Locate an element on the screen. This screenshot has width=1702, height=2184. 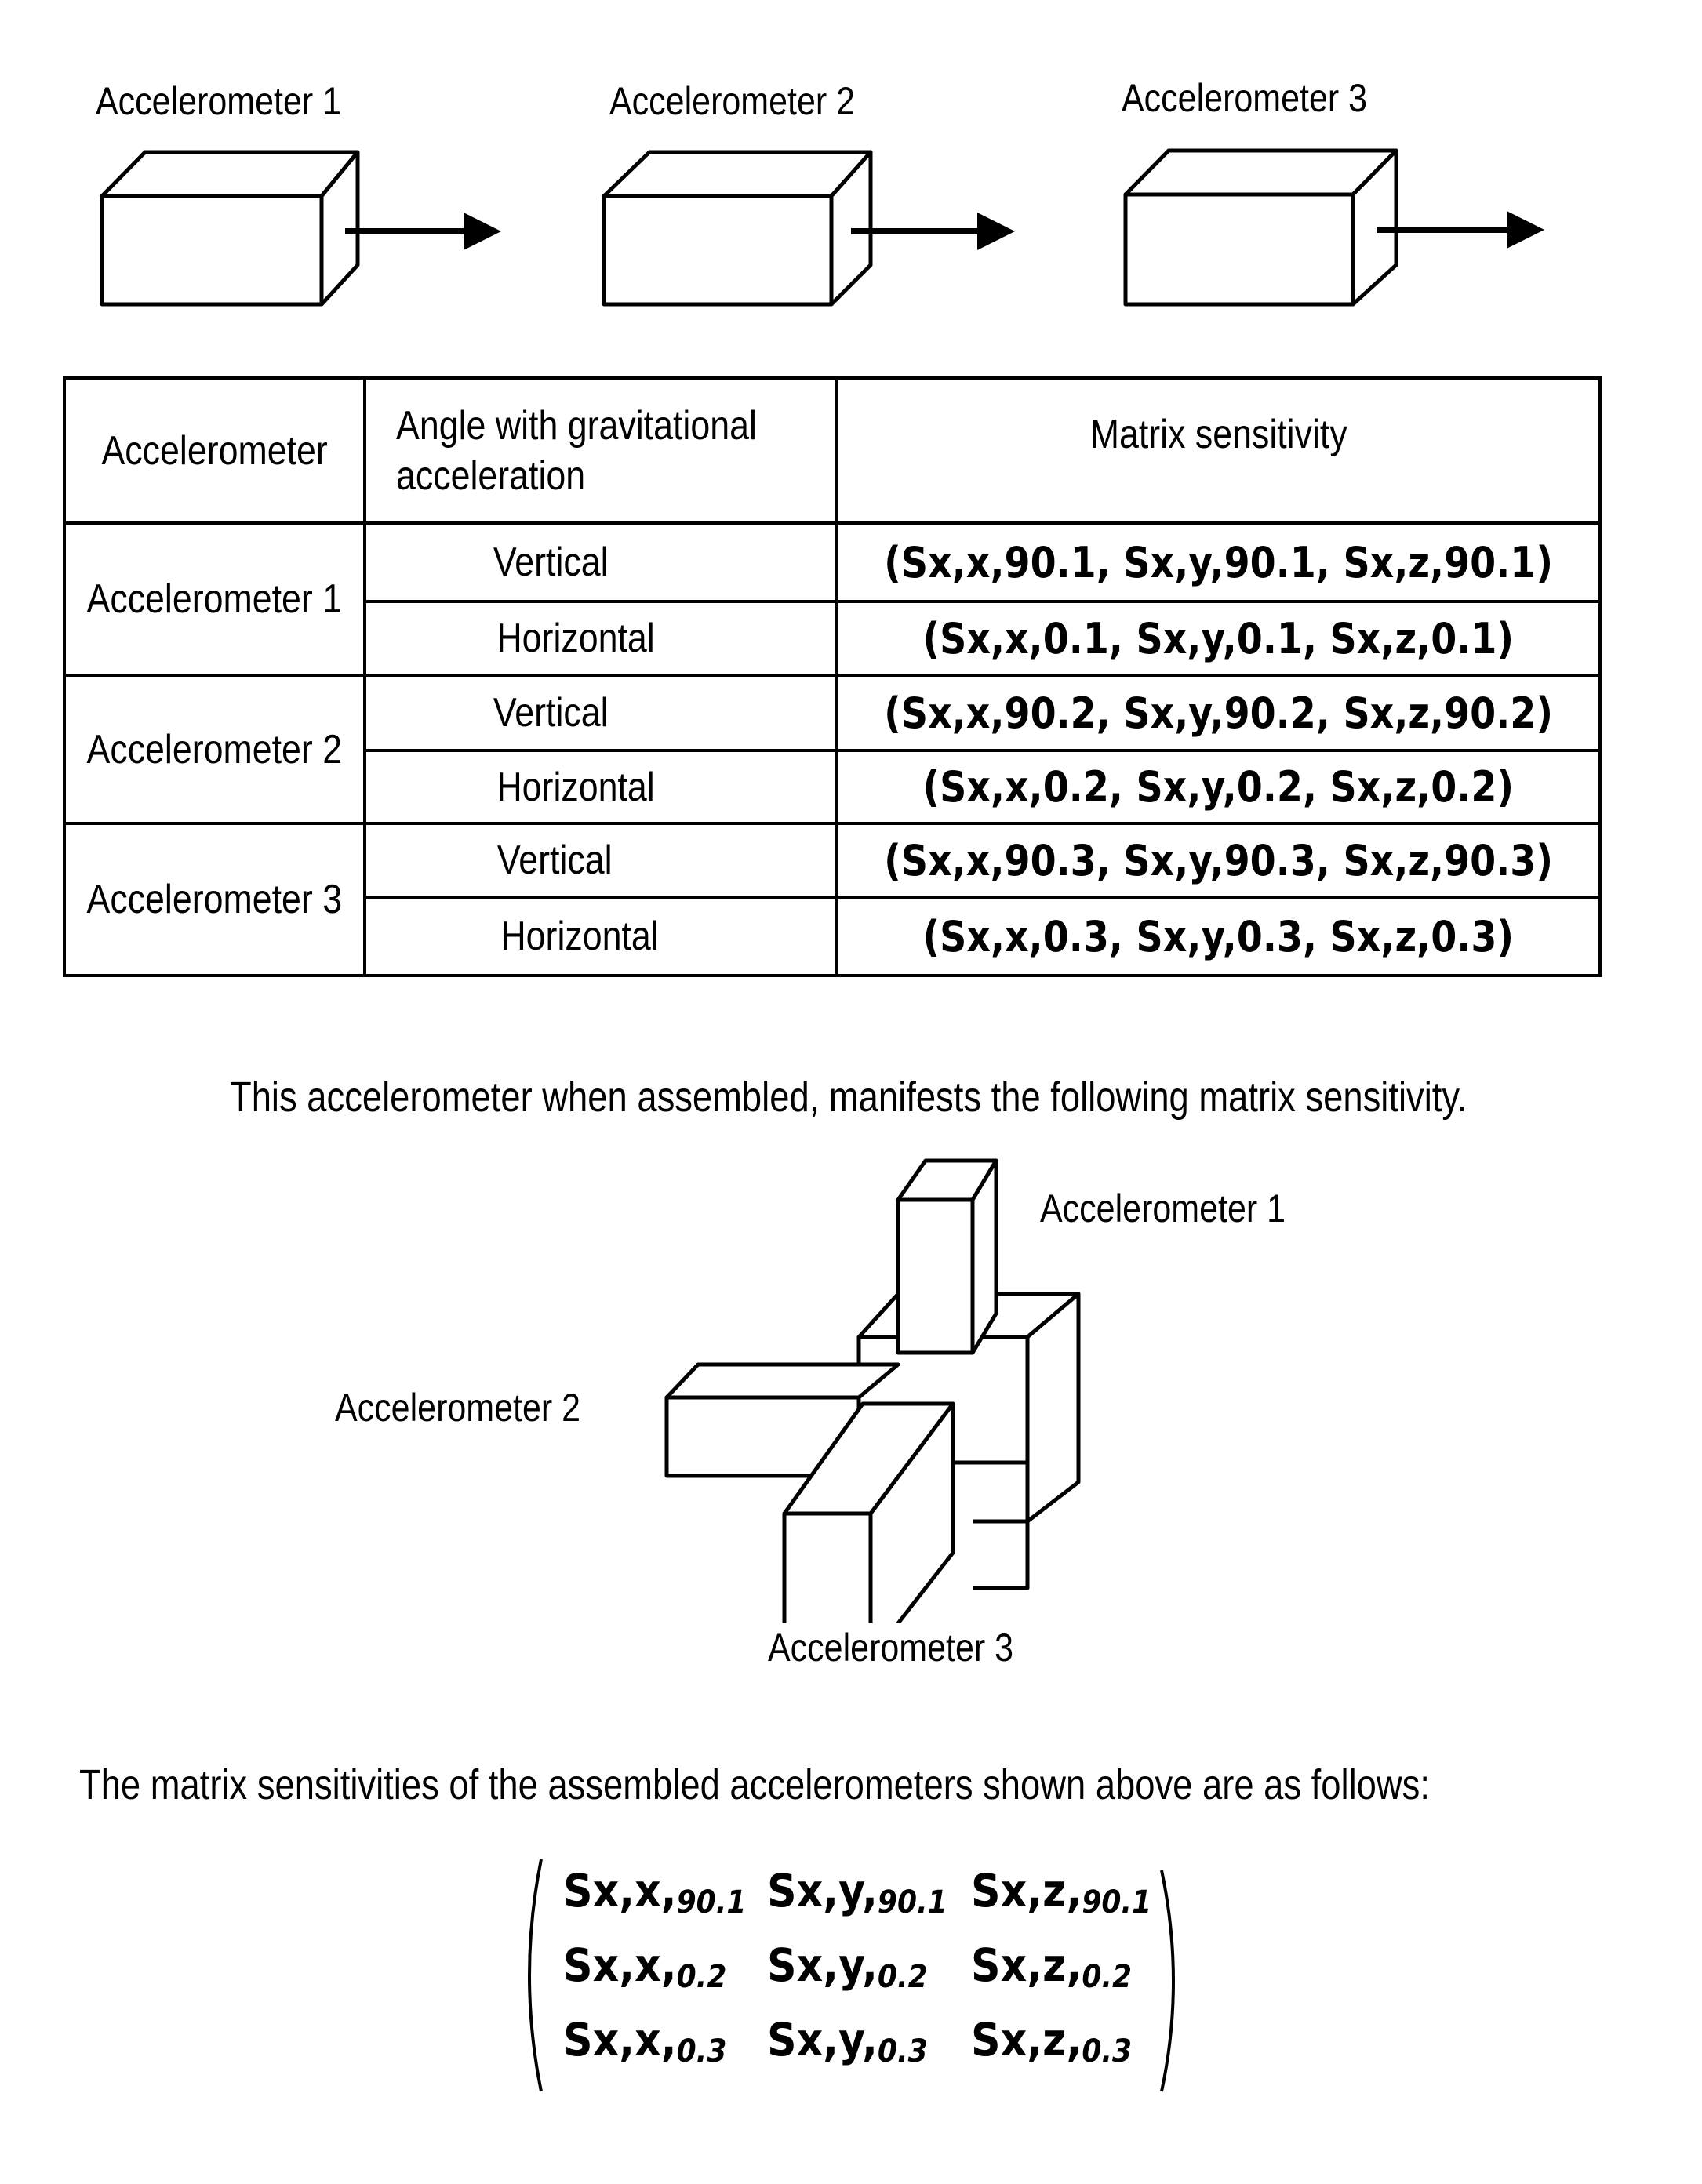
cell-sensitivity: (Sx,x,0.1, Sx,y,0.1, Sx,z,0.1) is located at coordinates (1218, 638).